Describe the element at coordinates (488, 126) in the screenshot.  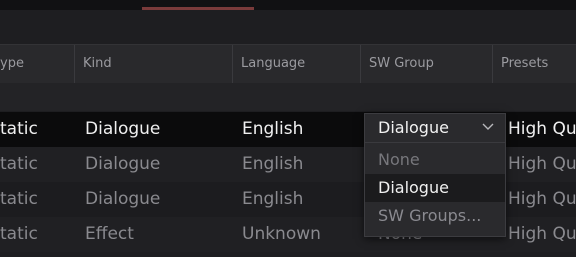
I see `chevron-down-icon` at that location.